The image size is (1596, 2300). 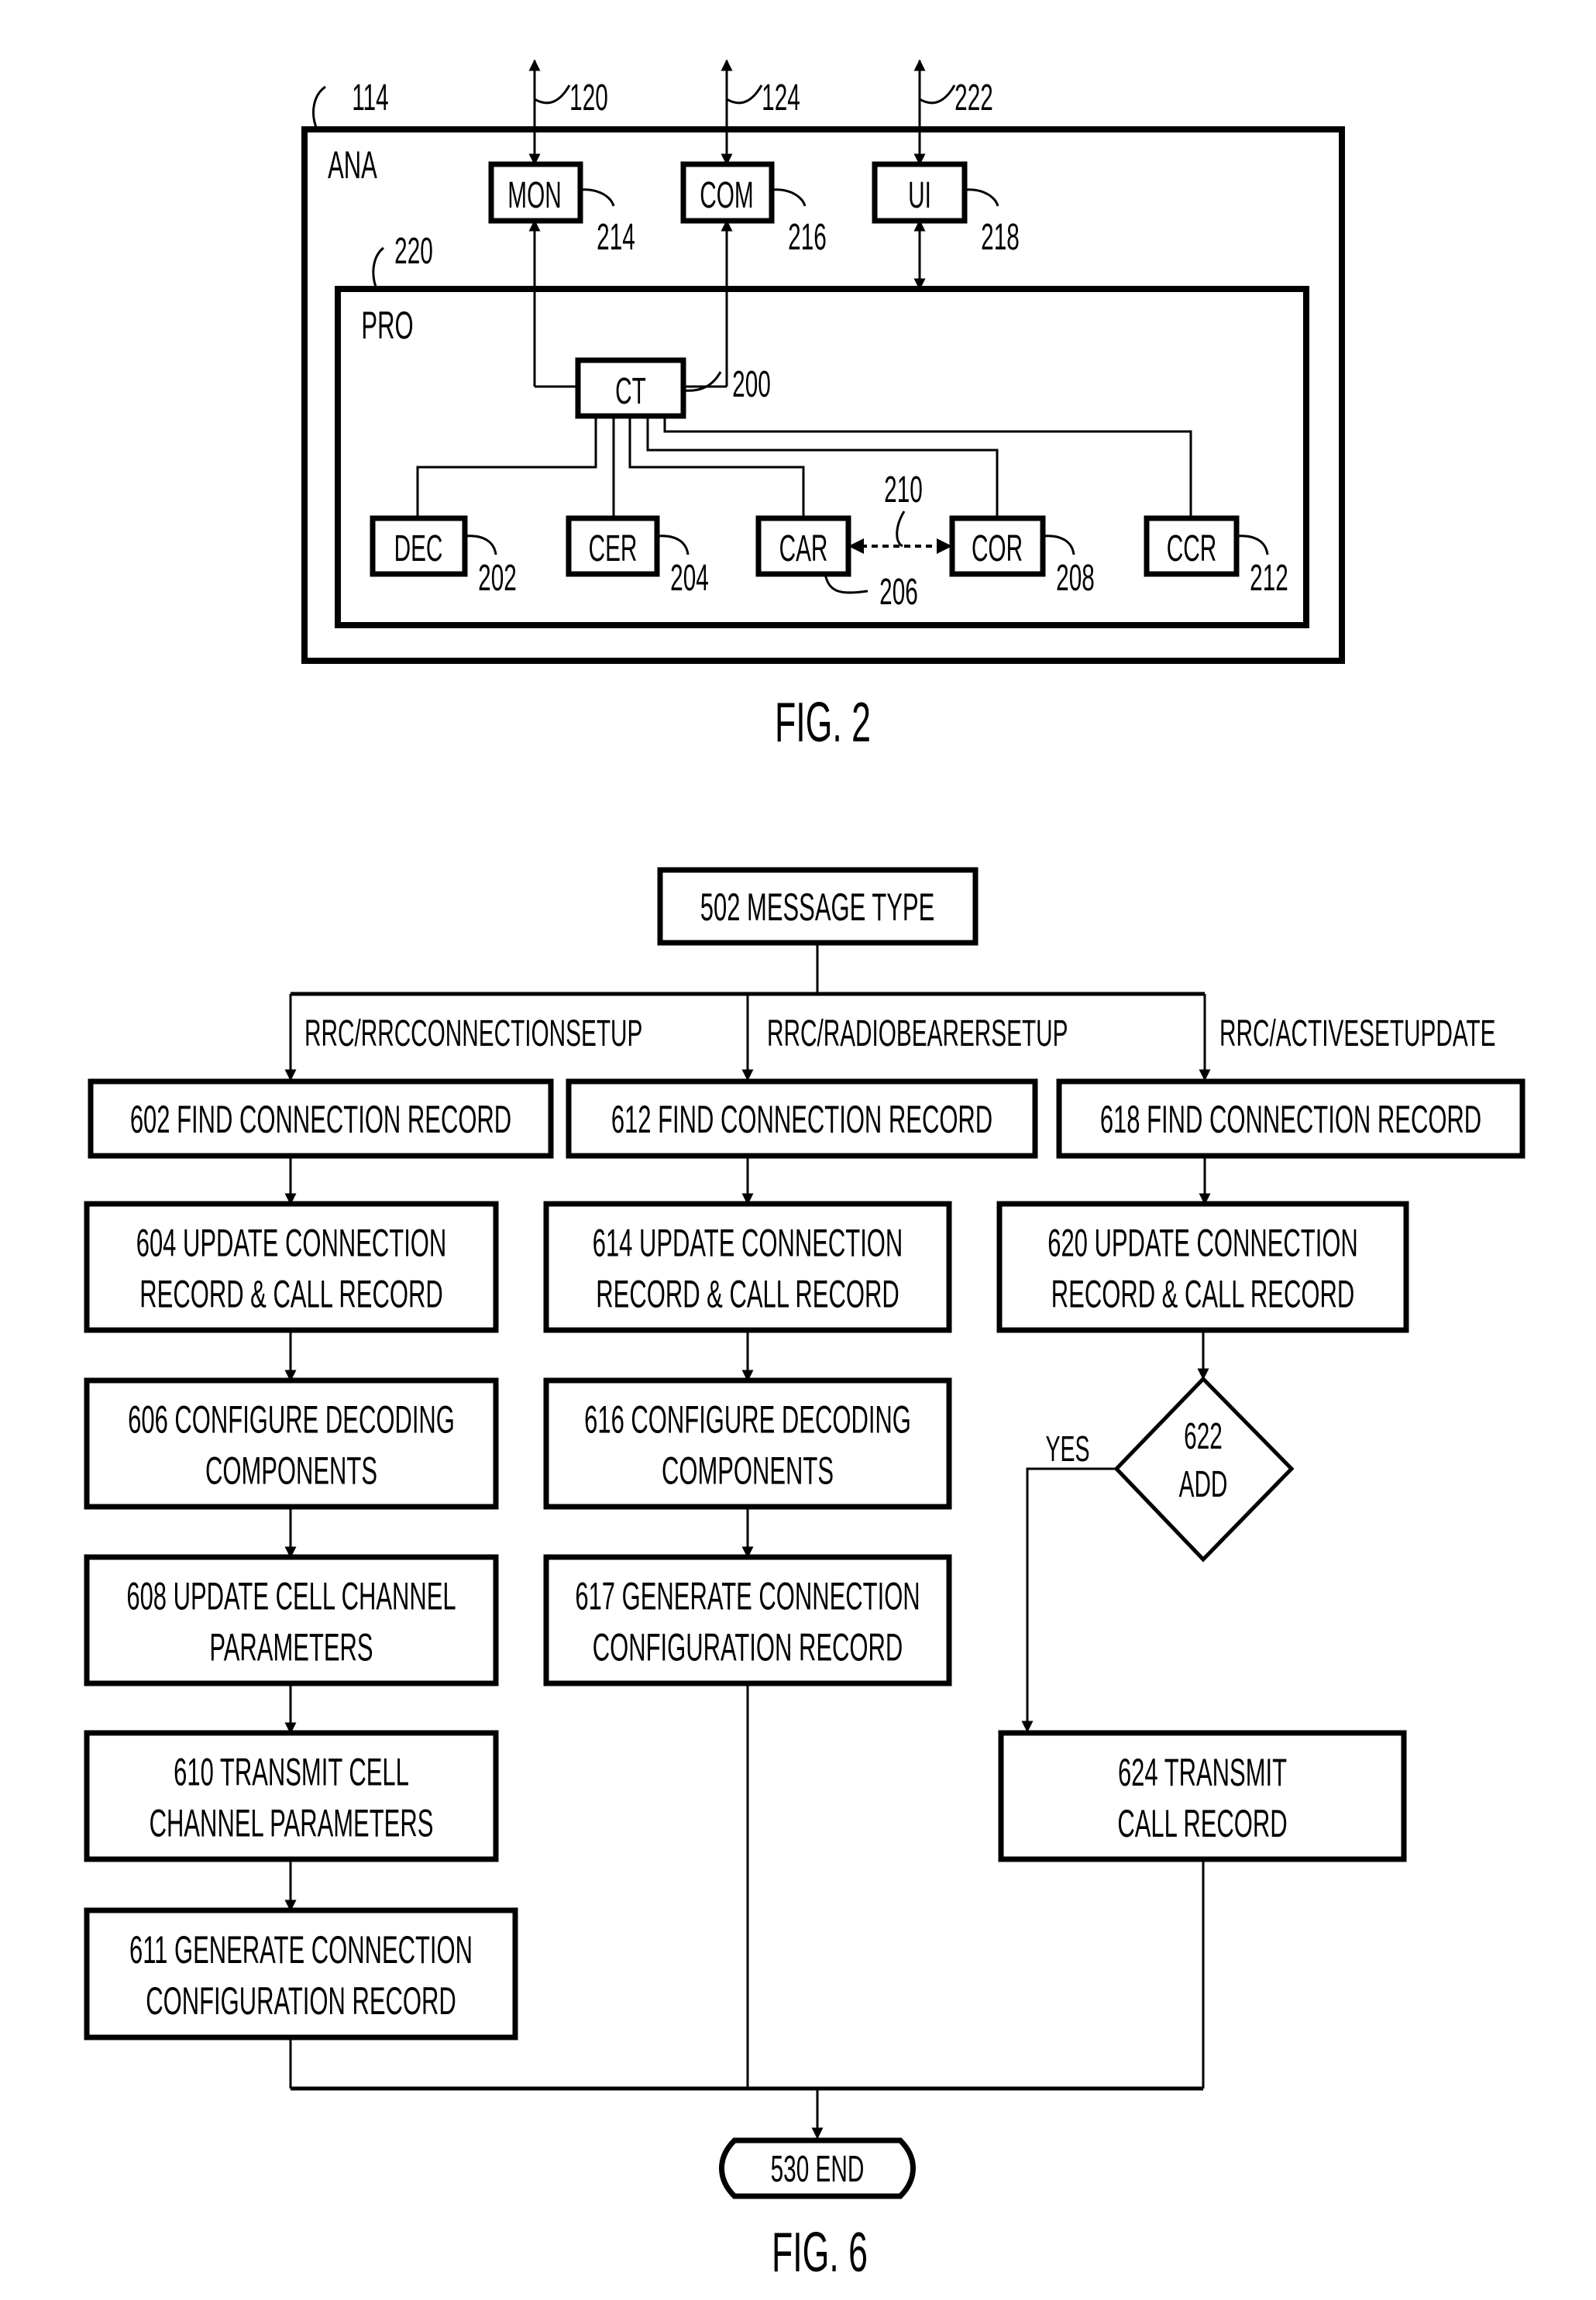 I want to click on step-label-610-line1-group: 610 TRANSMIT CELL, so click(x=291, y=1772).